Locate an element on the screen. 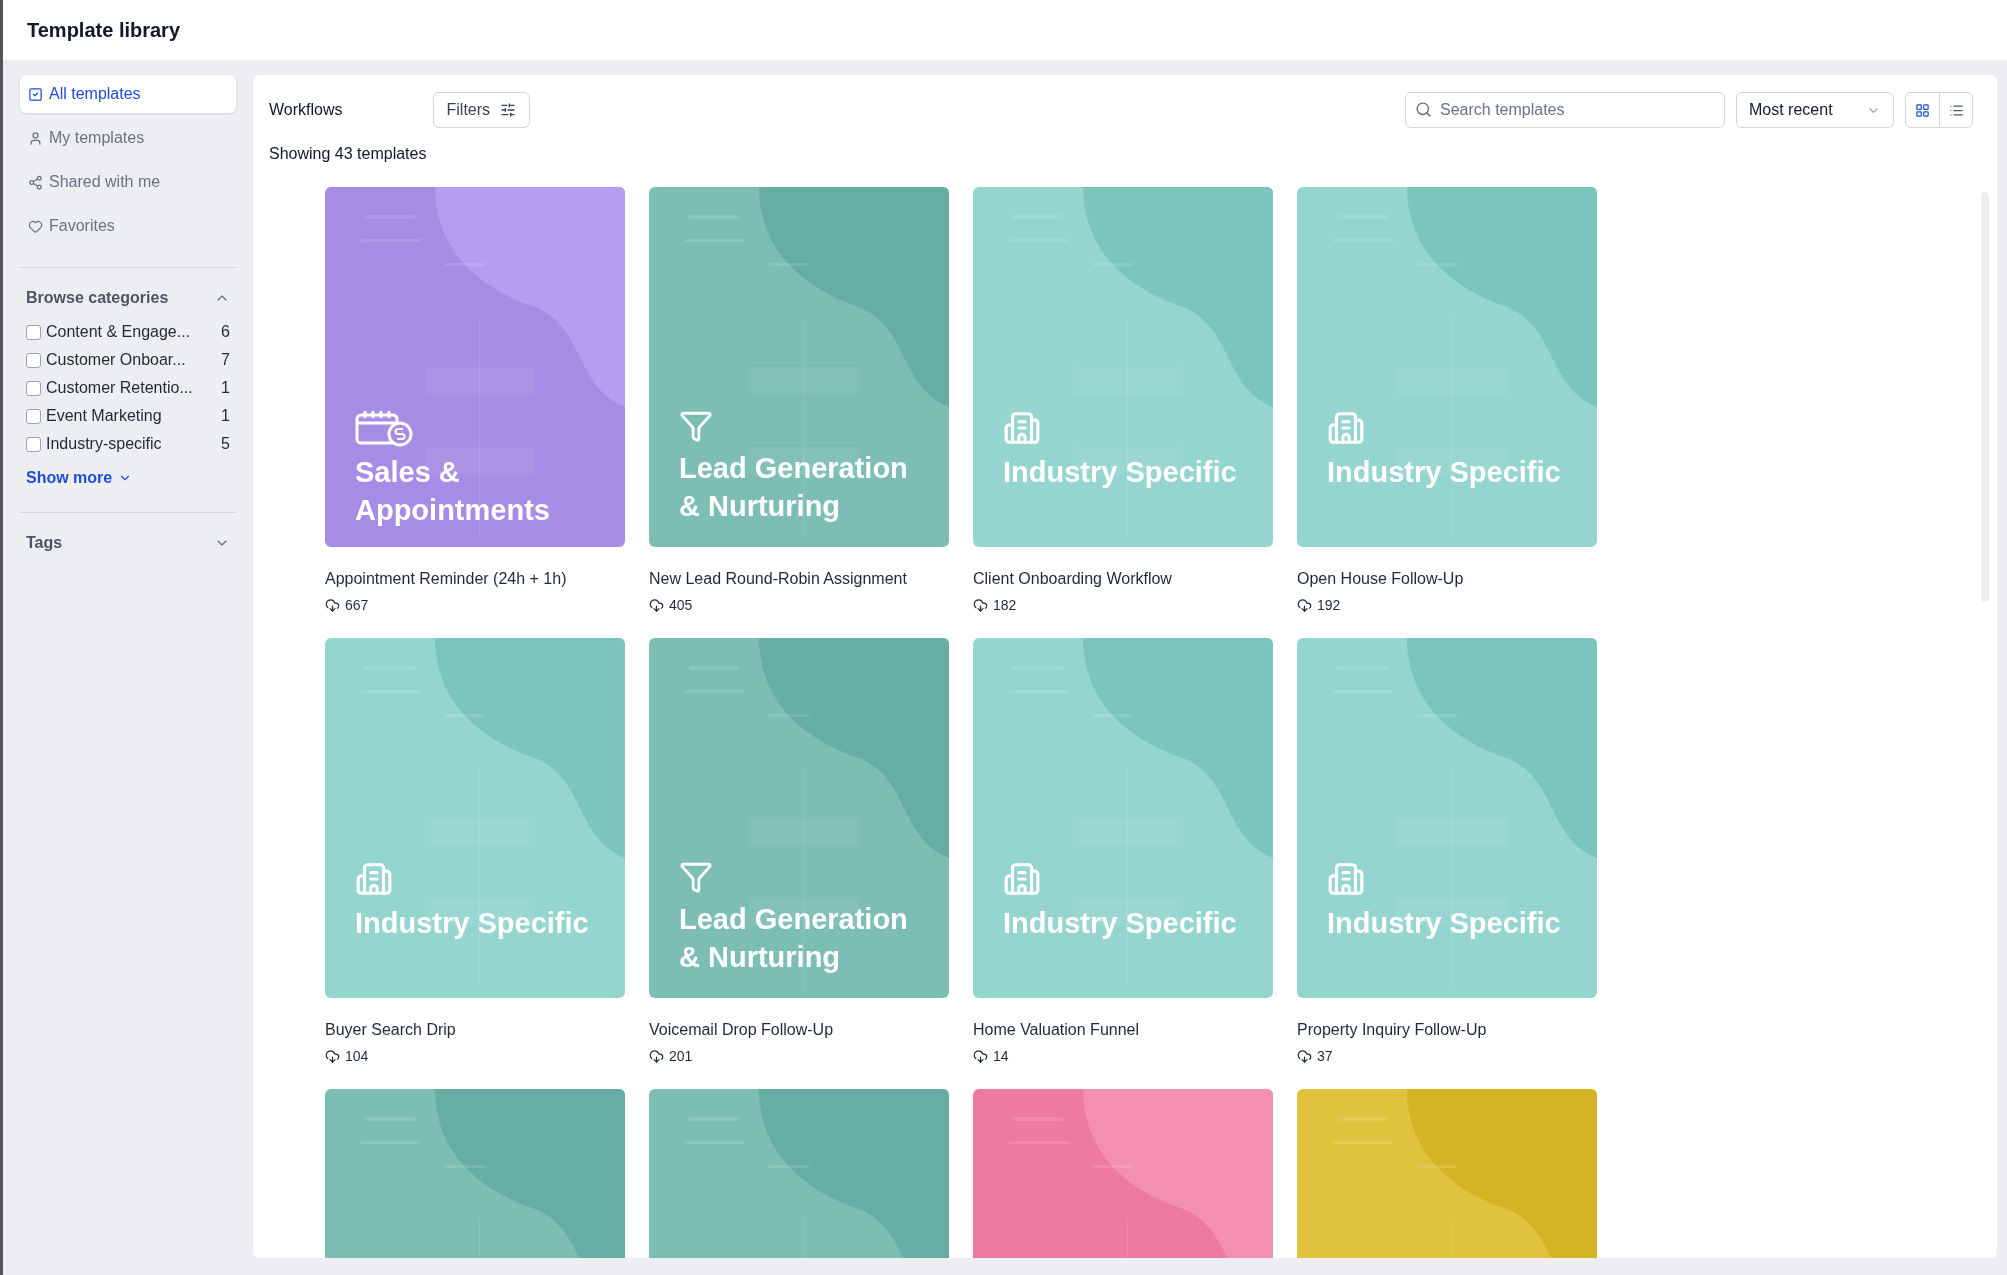  template-name: Voicemail Drop Follow-Up is located at coordinates (799, 1030).